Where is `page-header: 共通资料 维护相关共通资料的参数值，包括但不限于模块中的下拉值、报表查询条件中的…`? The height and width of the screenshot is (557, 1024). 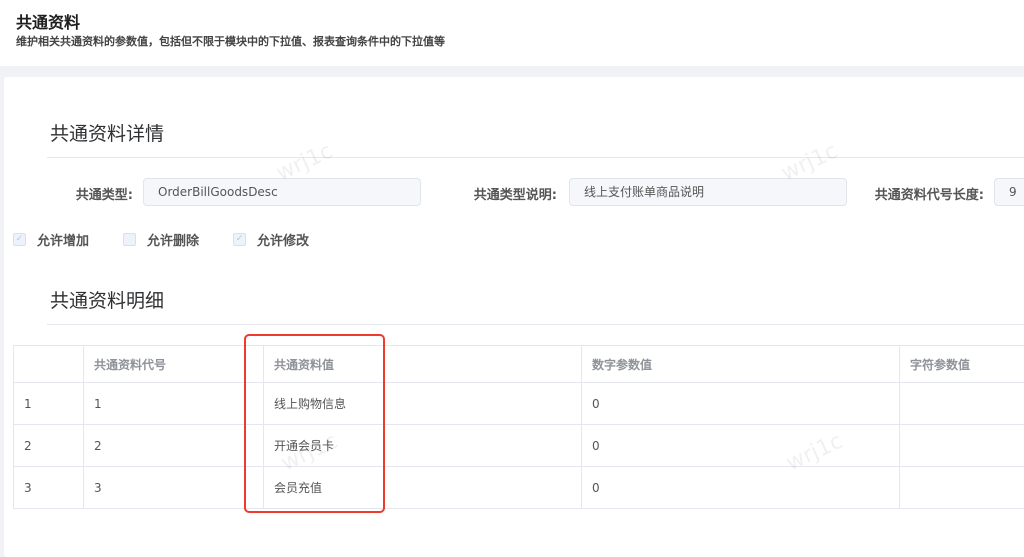 page-header: 共通资料 维护相关共通资料的参数值，包括但不限于模块中的下拉值、报表查询条件中的… is located at coordinates (512, 33).